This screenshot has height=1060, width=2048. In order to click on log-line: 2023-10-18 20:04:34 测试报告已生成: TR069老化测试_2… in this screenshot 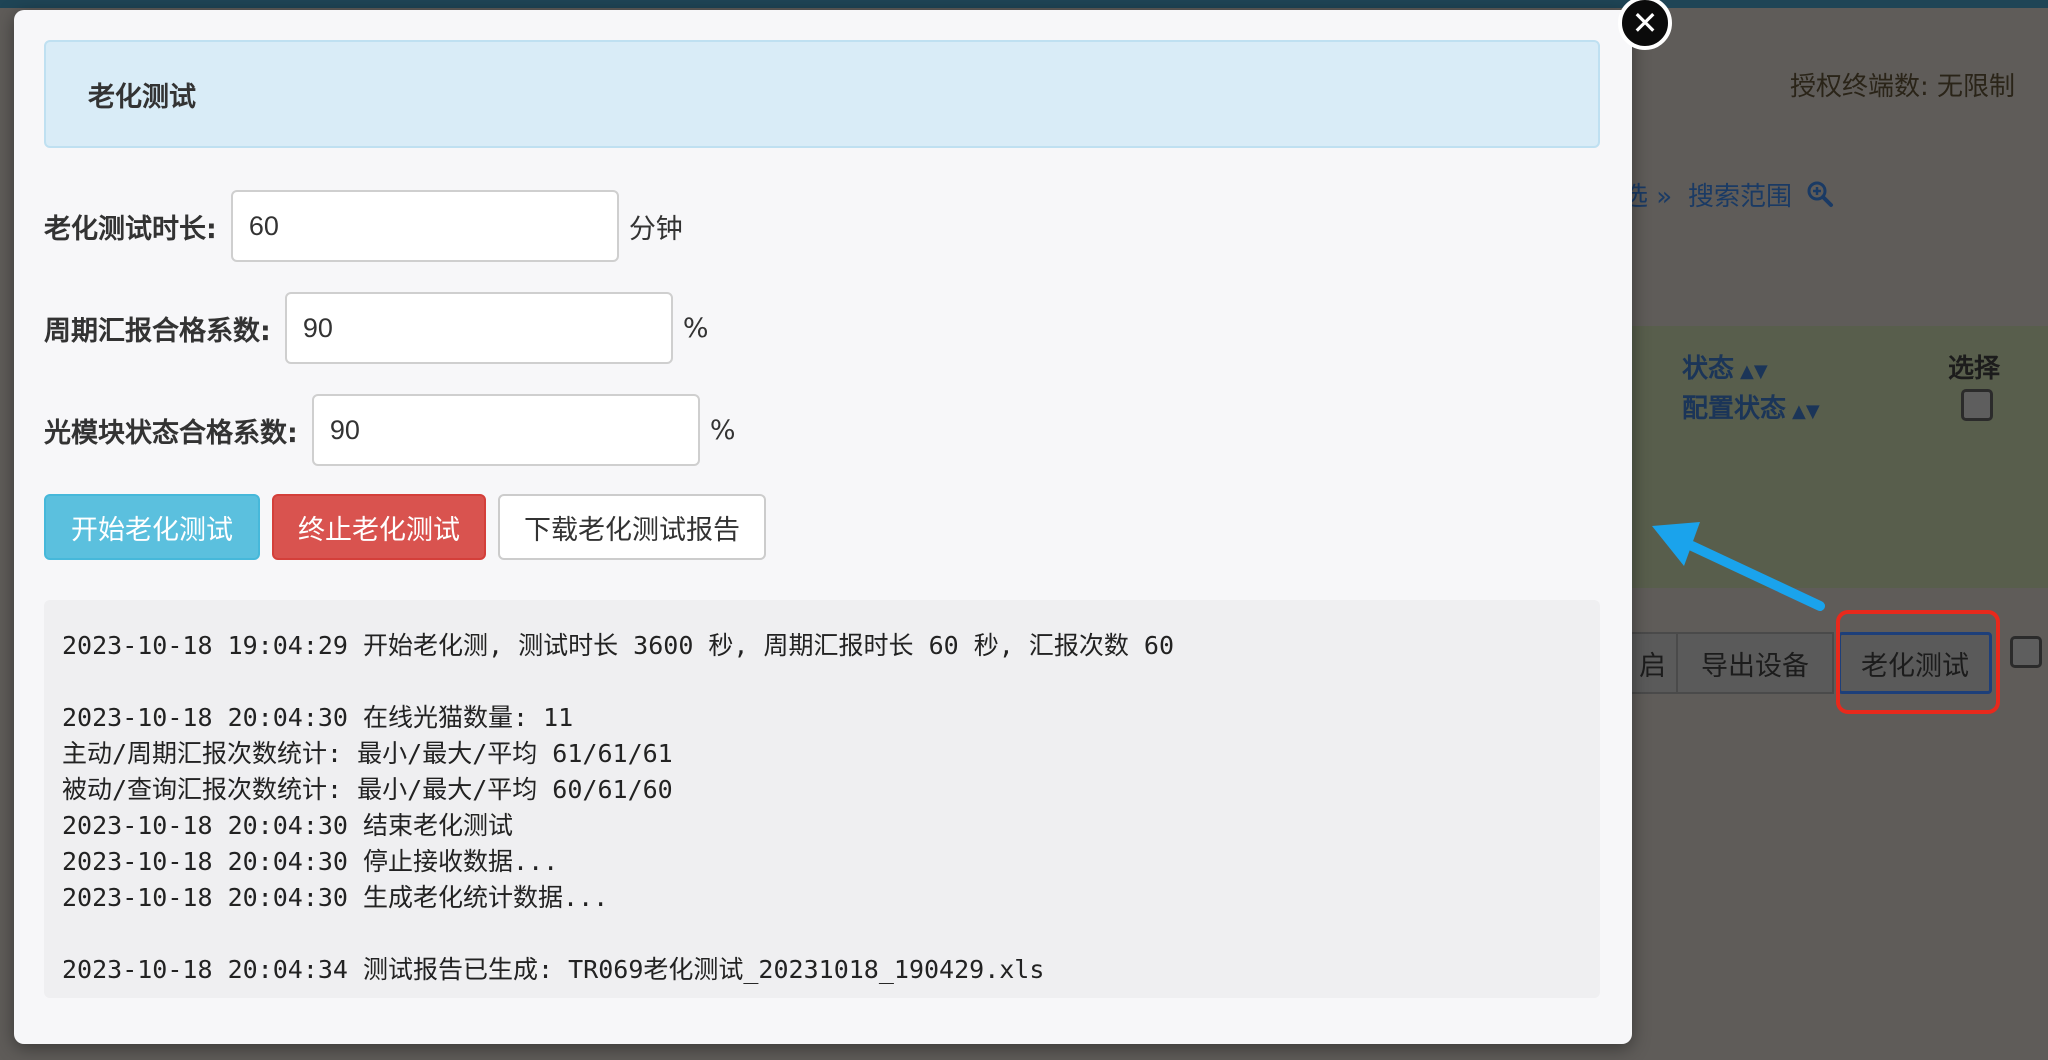, I will do `click(553, 969)`.